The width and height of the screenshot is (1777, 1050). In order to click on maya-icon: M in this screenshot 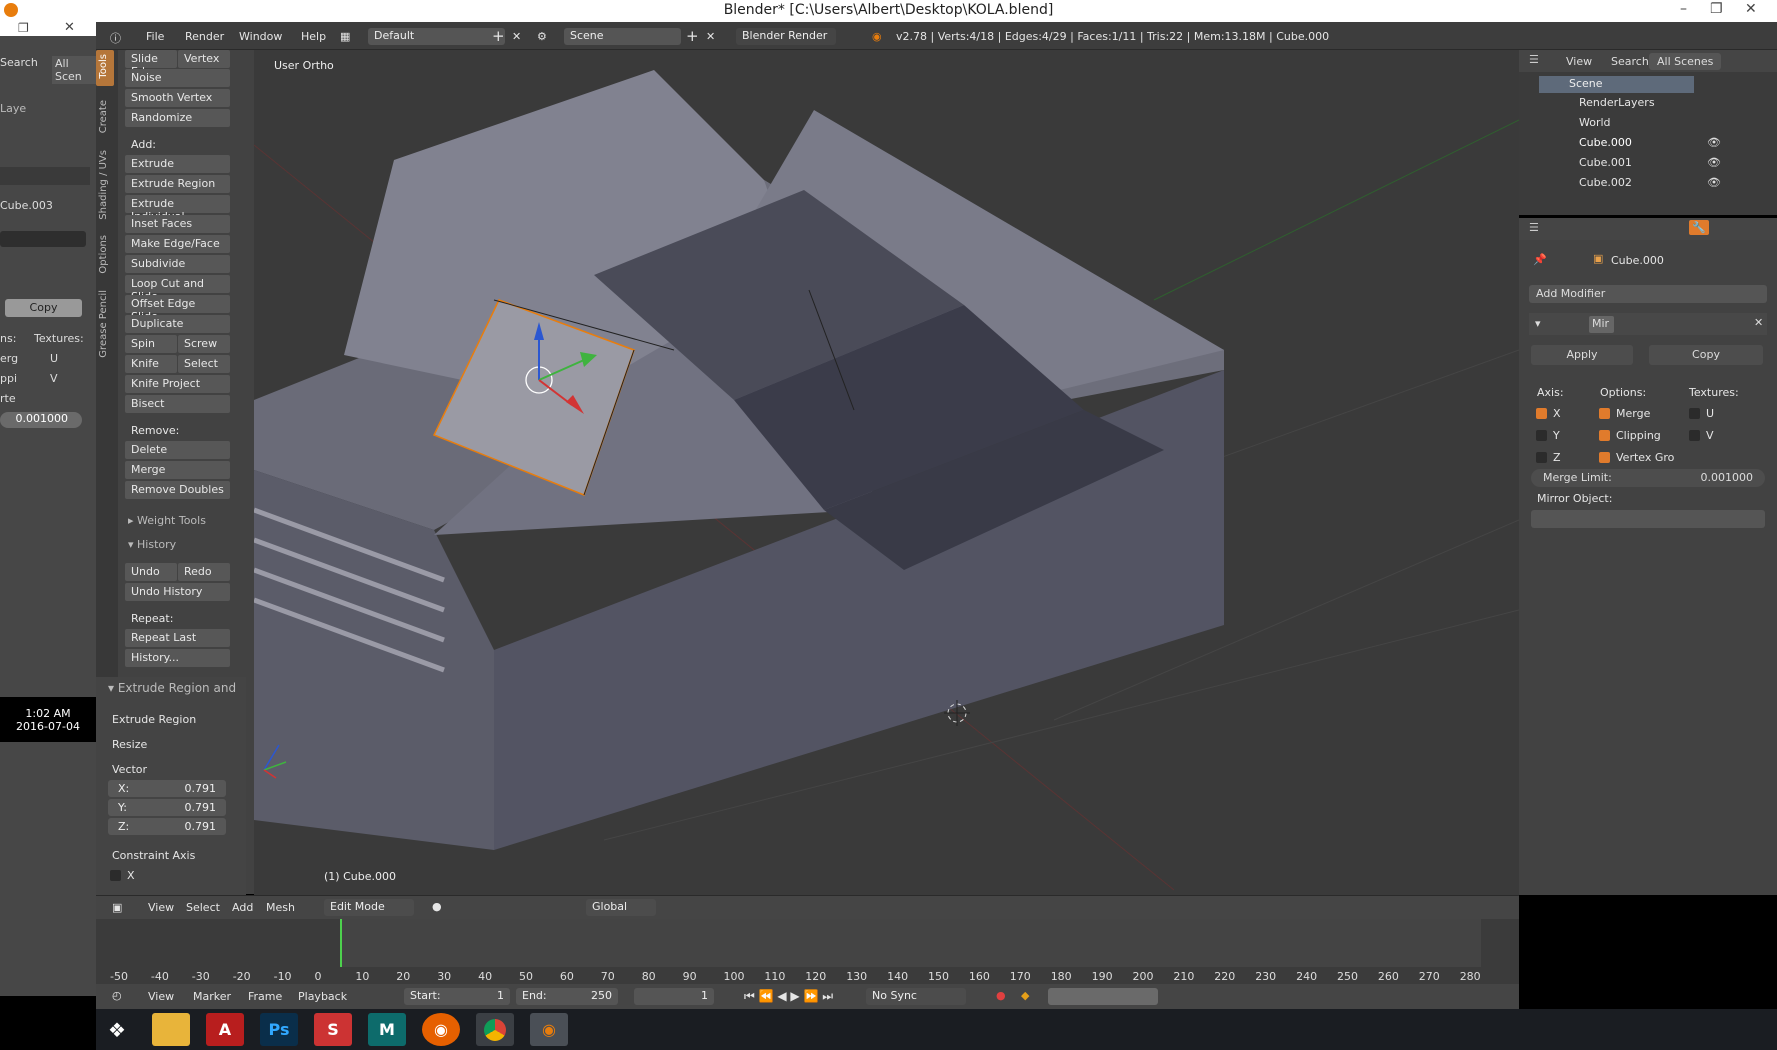, I will do `click(387, 1029)`.